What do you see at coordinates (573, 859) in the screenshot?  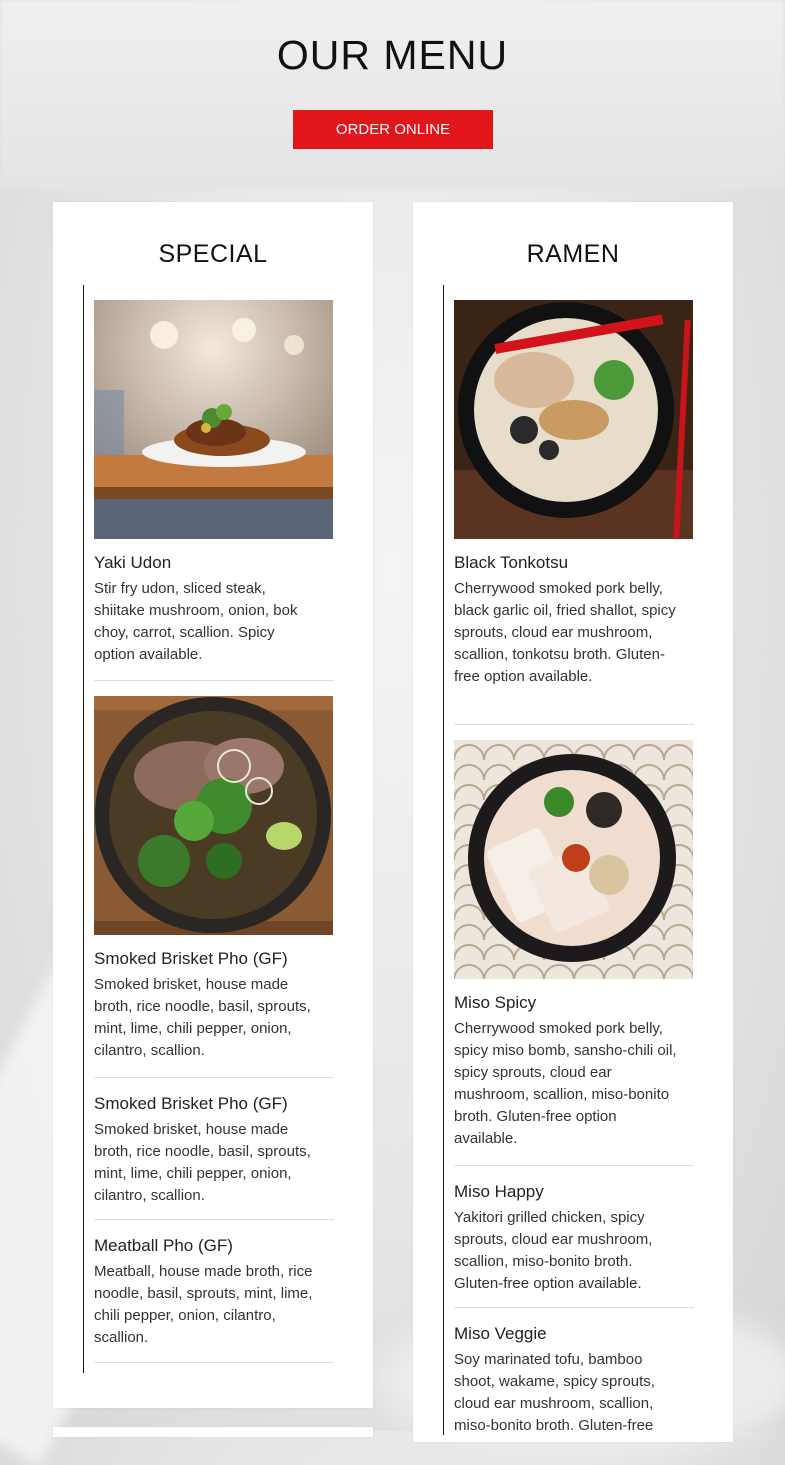 I see `miso-spicy-photo` at bounding box center [573, 859].